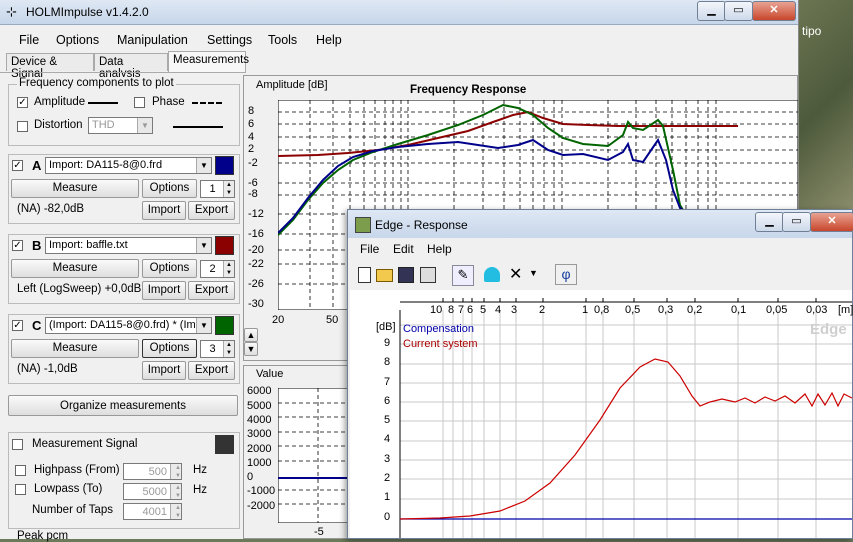 The width and height of the screenshot is (853, 542). I want to click on taps-label: Number of Taps, so click(72, 510).